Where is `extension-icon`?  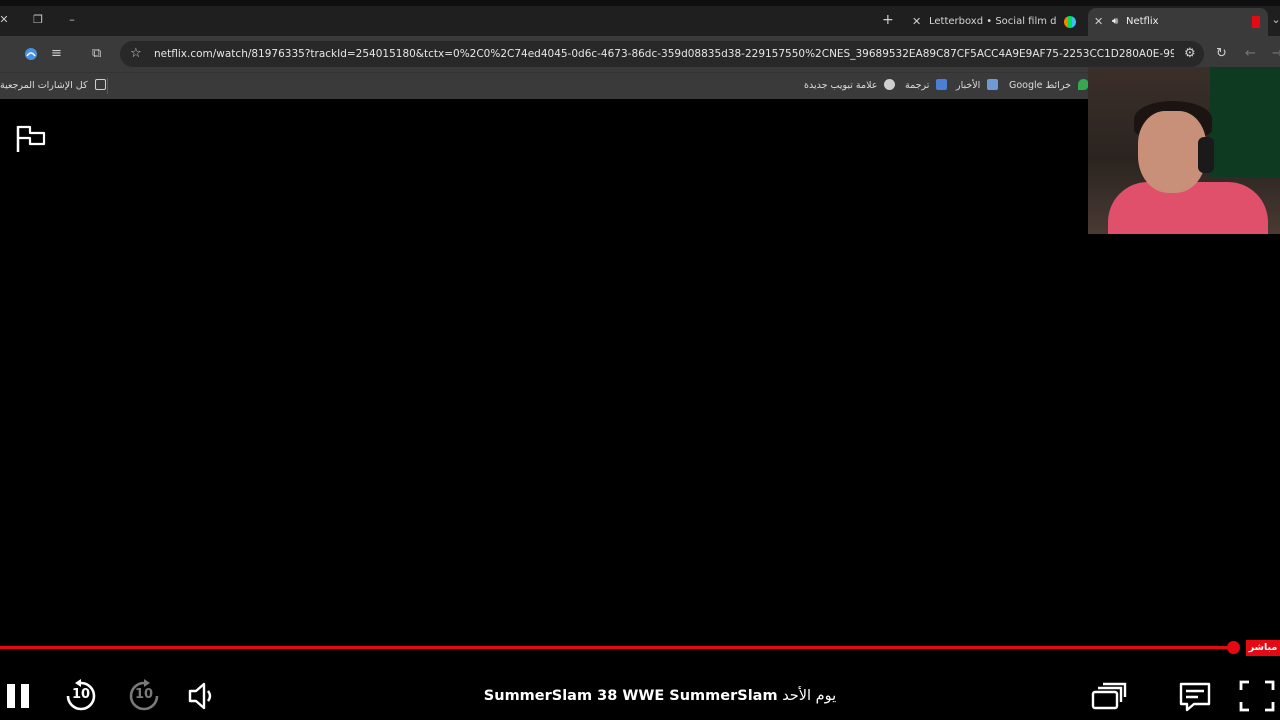 extension-icon is located at coordinates (31, 56).